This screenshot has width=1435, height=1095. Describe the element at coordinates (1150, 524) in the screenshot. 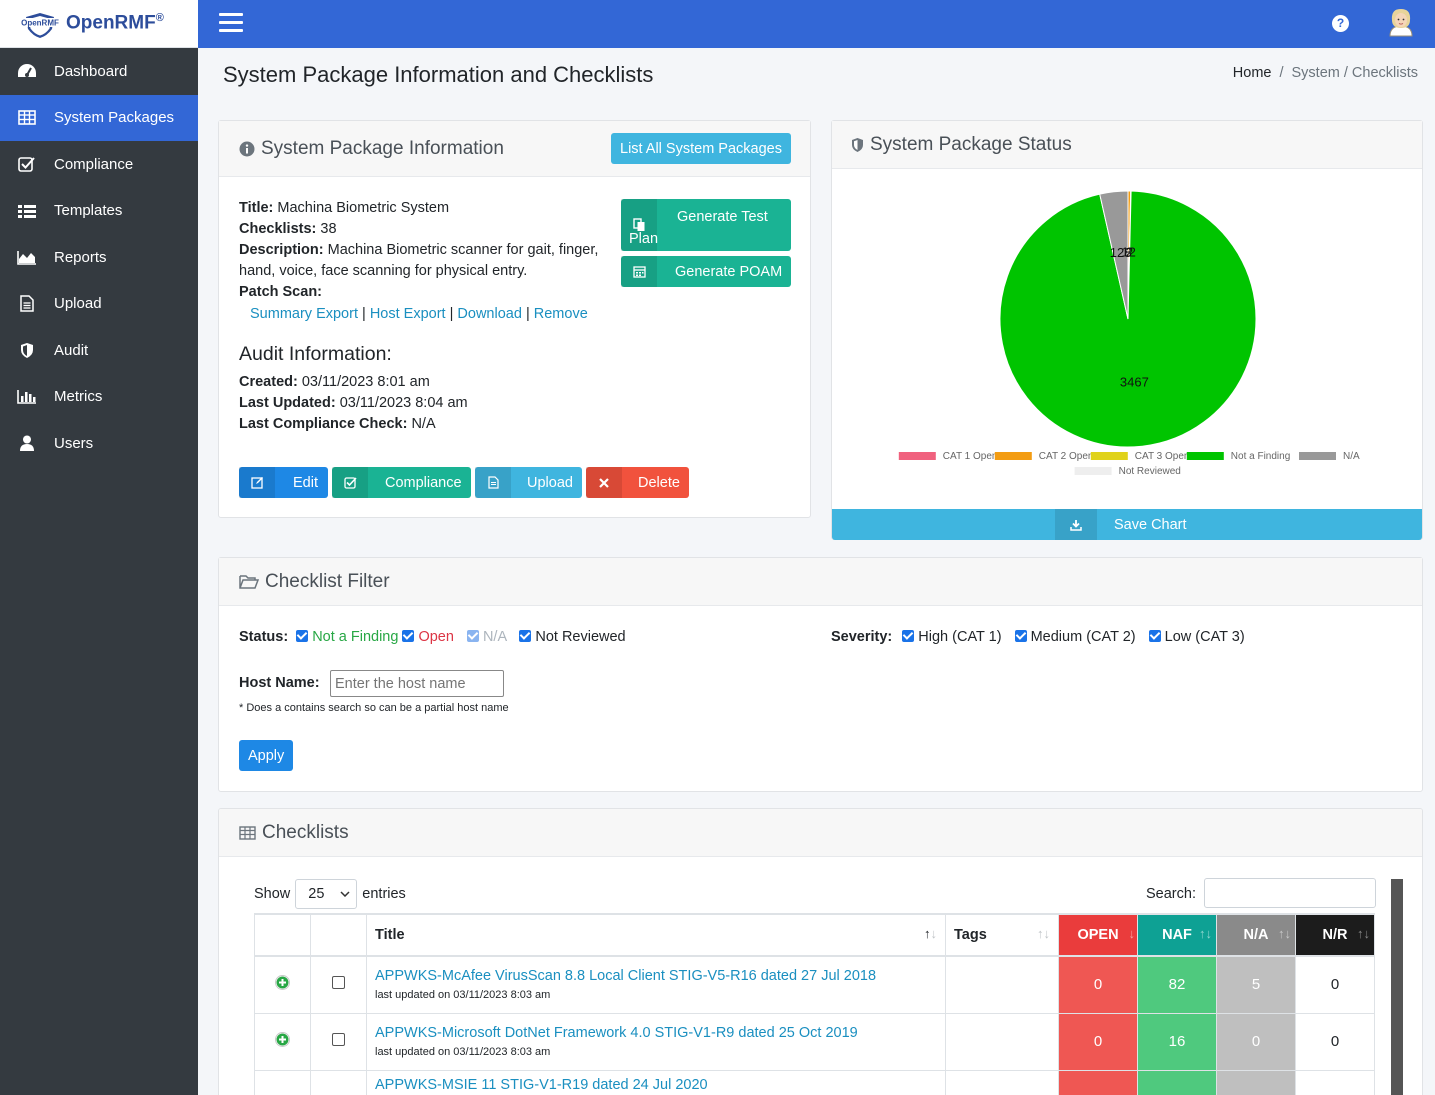

I see `button-label: Save Chart` at that location.